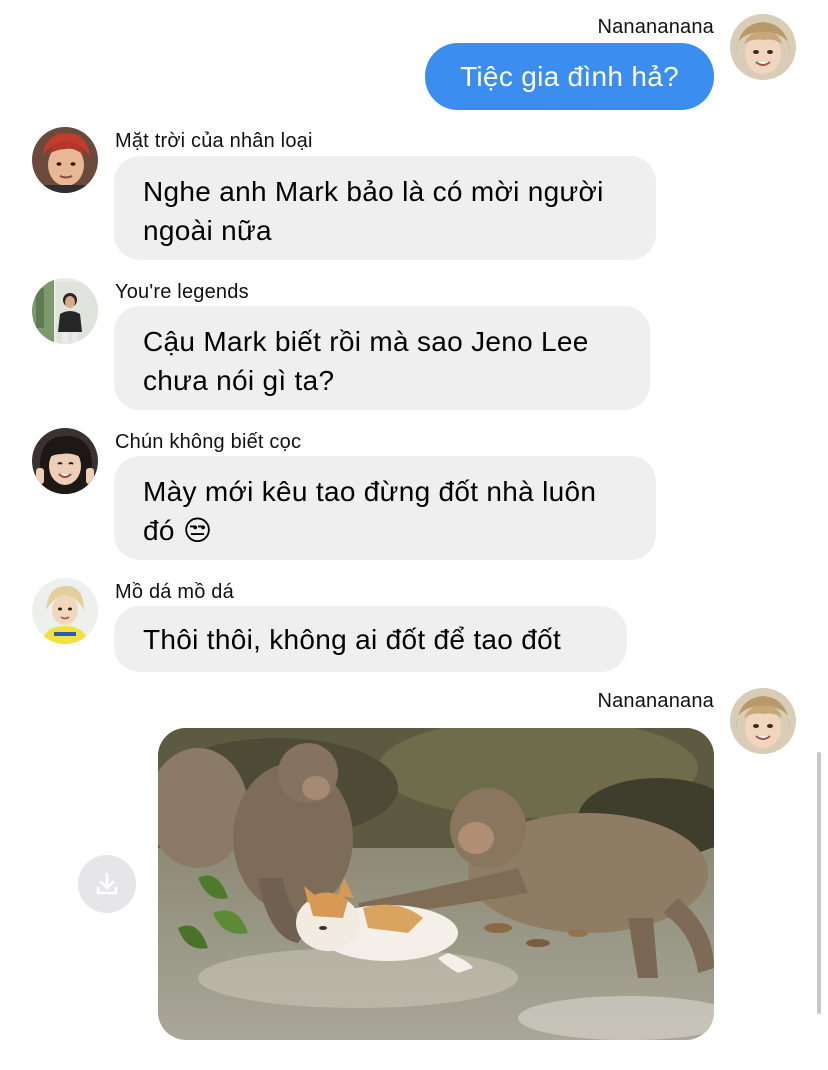 This screenshot has height=1070, width=828. What do you see at coordinates (352, 639) in the screenshot?
I see `message-text: Thôi thôi, không ai đốt để tao đốt` at bounding box center [352, 639].